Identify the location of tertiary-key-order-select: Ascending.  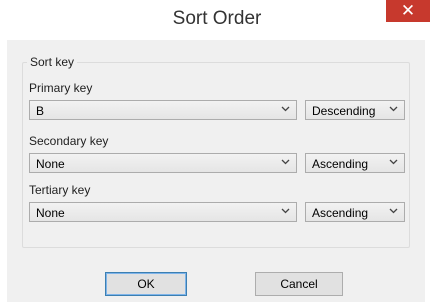
(355, 212).